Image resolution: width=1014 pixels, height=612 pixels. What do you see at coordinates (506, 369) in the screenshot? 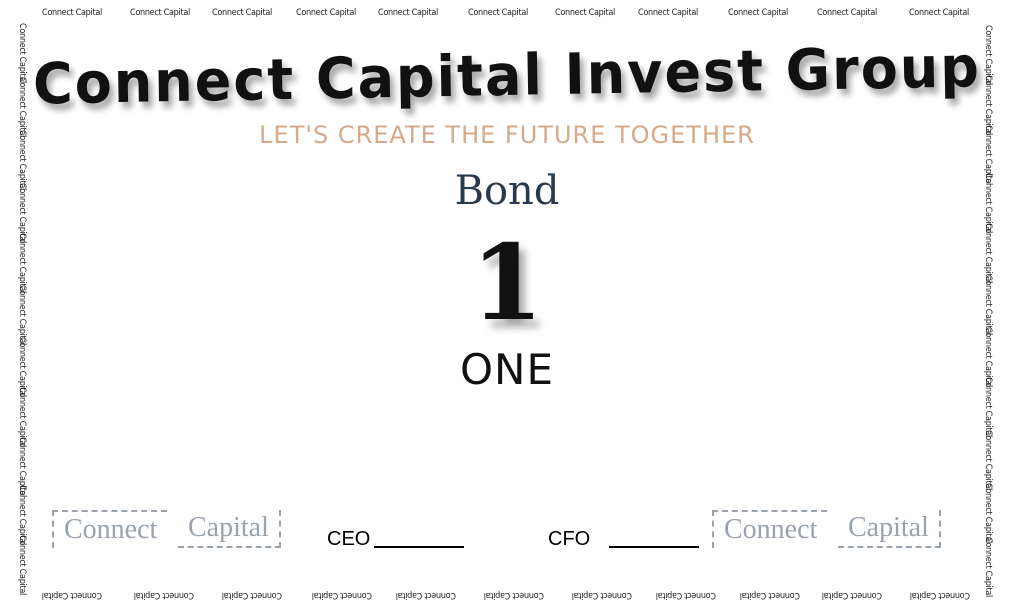
I see `amount-words: ONE` at bounding box center [506, 369].